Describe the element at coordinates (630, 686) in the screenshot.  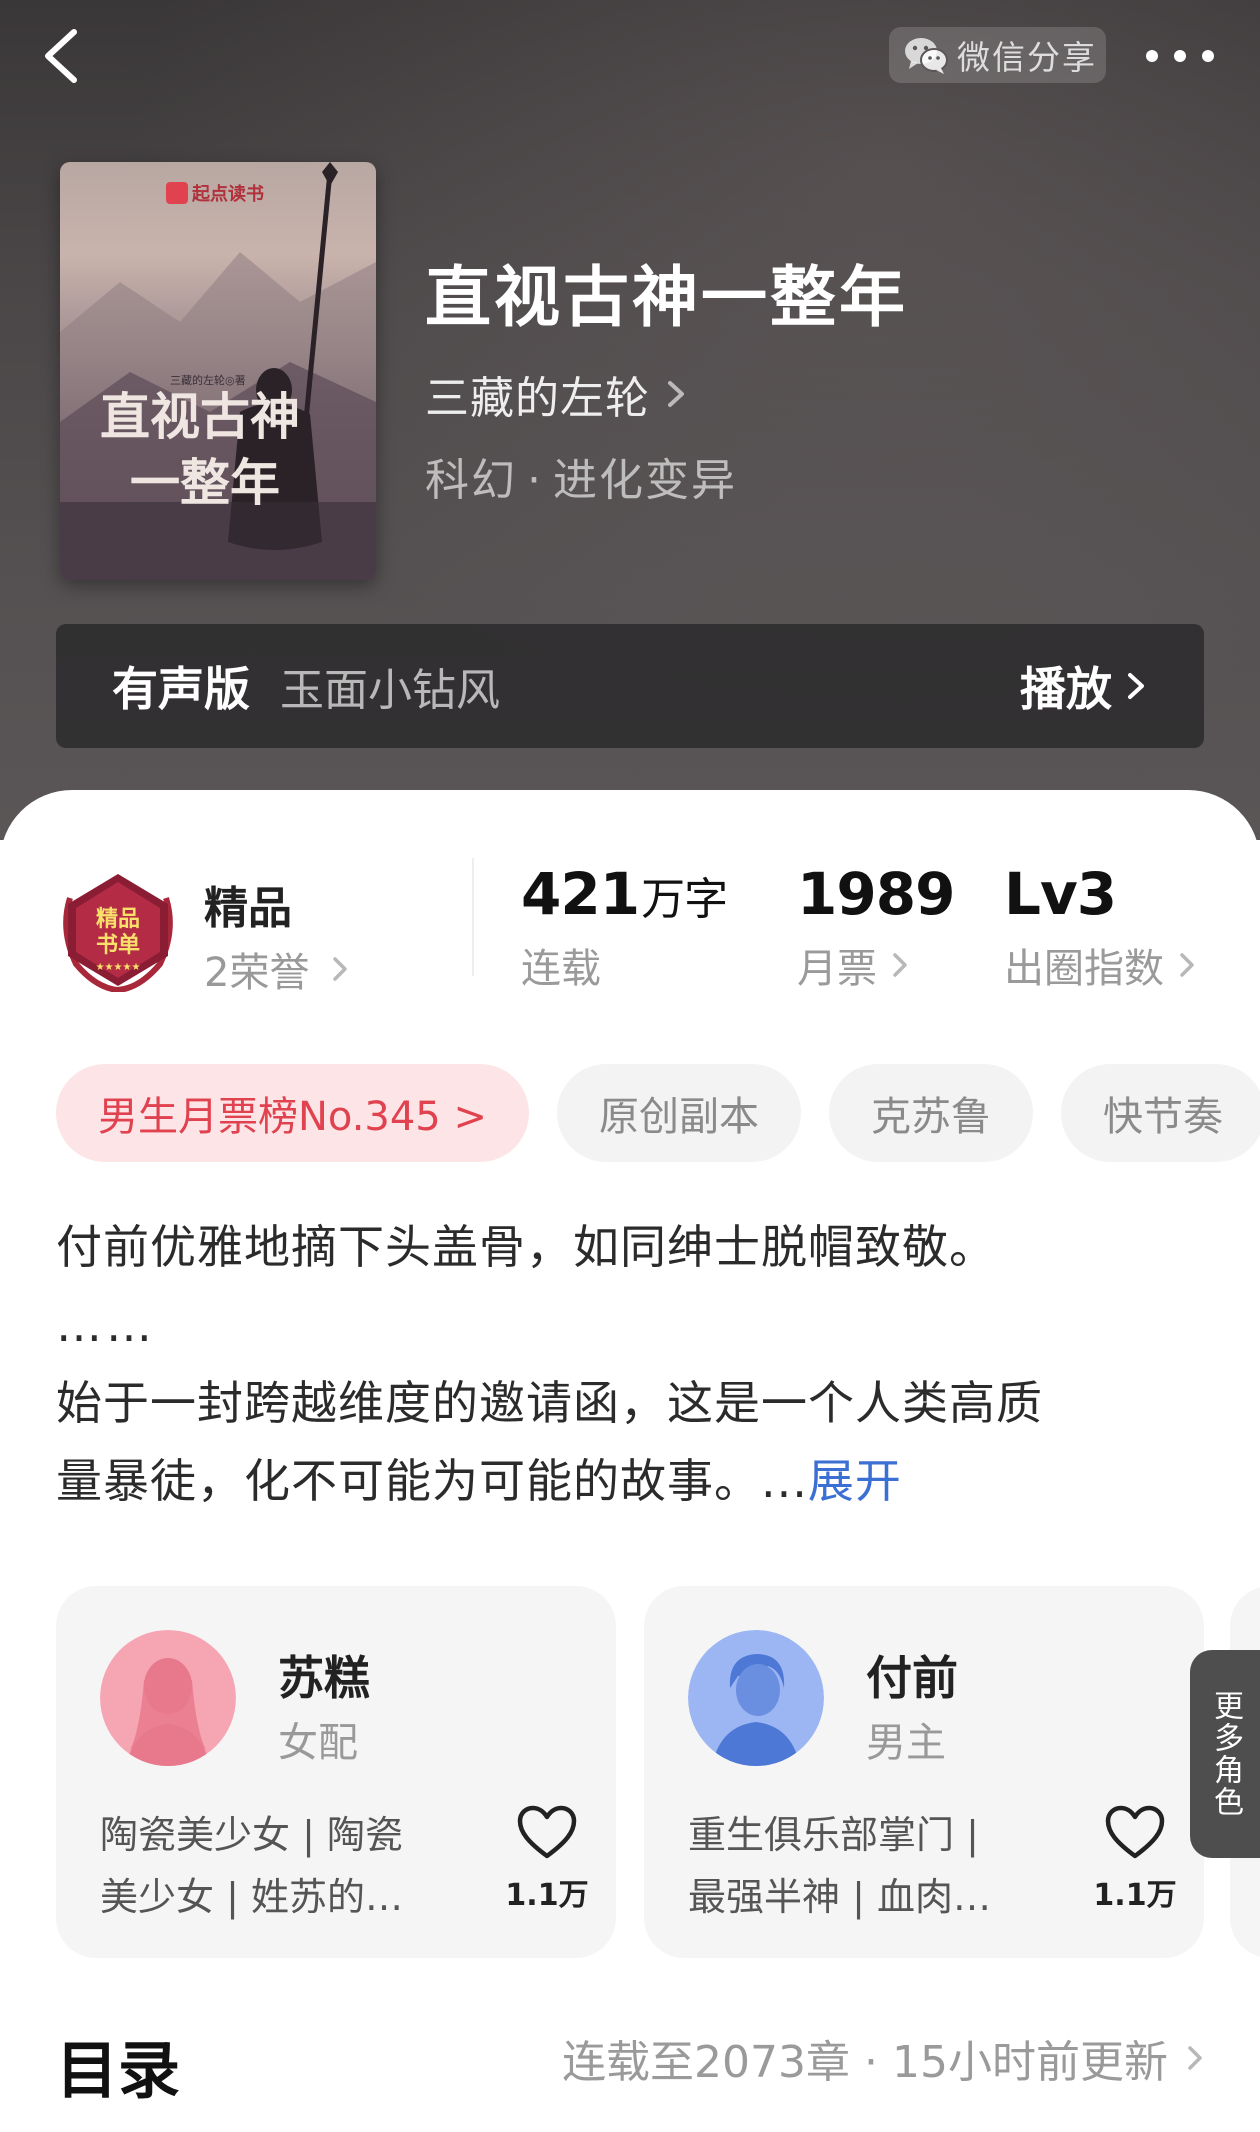
I see `audiobook-bar: 有声版 玉面小钻风 播放` at that location.